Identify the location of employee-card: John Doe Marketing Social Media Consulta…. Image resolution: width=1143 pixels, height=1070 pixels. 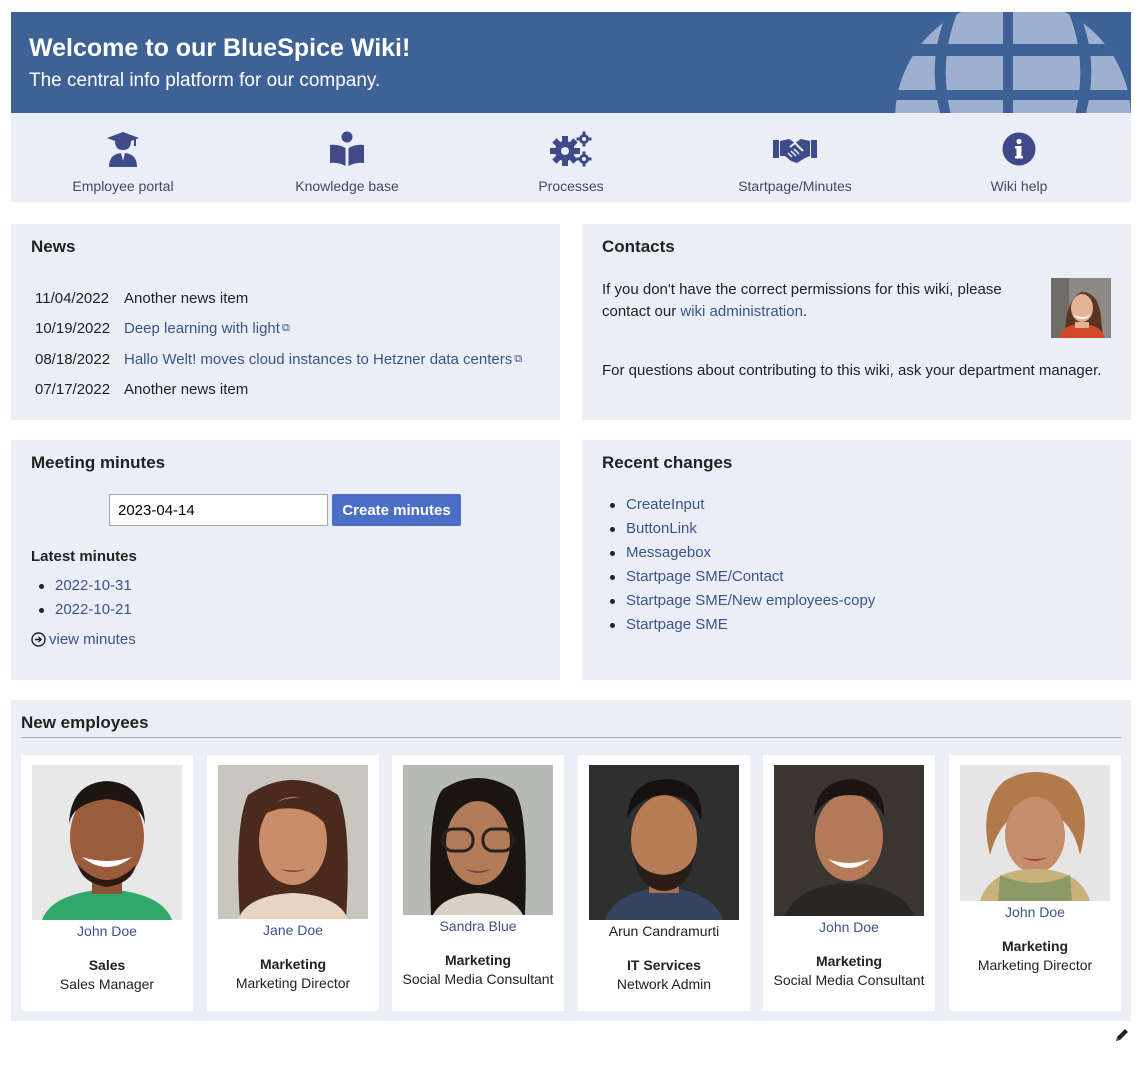
(849, 883).